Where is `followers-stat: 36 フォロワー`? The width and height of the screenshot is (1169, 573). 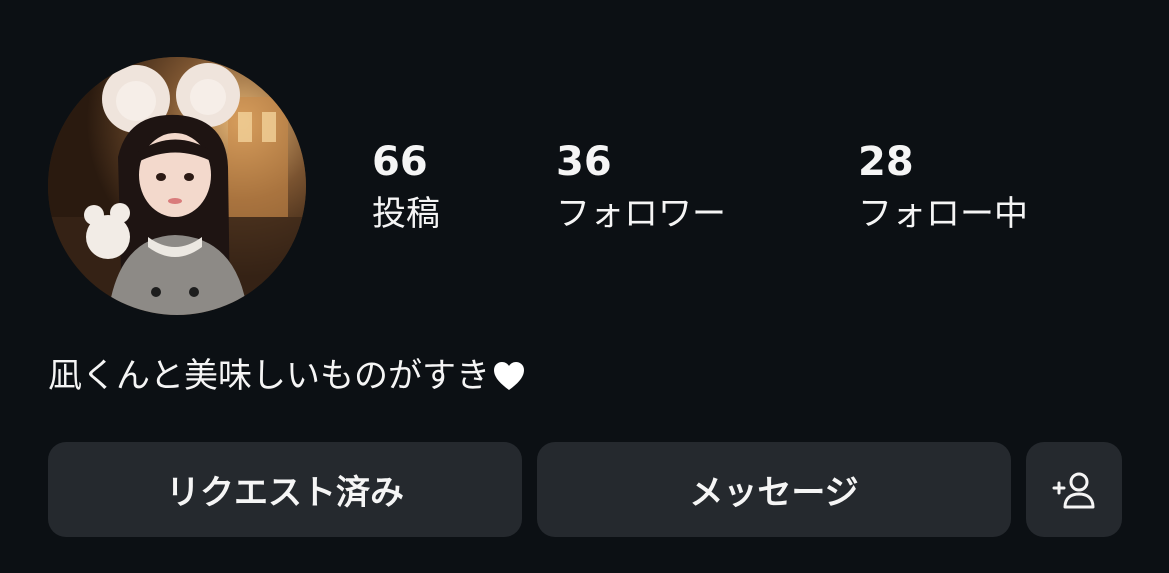
followers-stat: 36 フォロワー is located at coordinates (641, 187).